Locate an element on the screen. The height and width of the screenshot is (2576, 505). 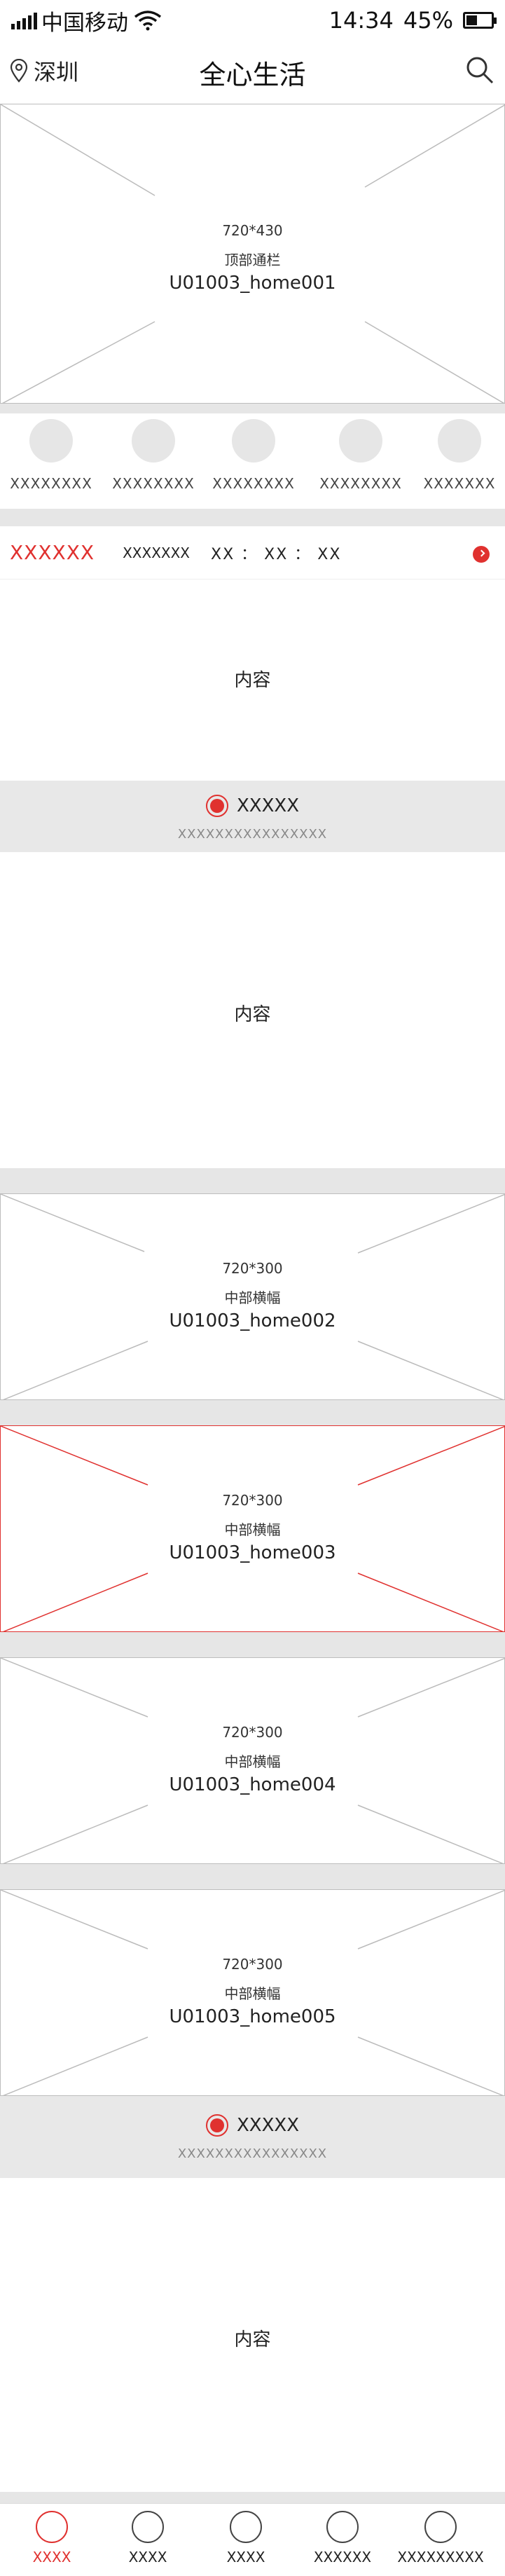
middle-banner-2: 720*300 中部横幅 U01003_home003 is located at coordinates (252, 1529).